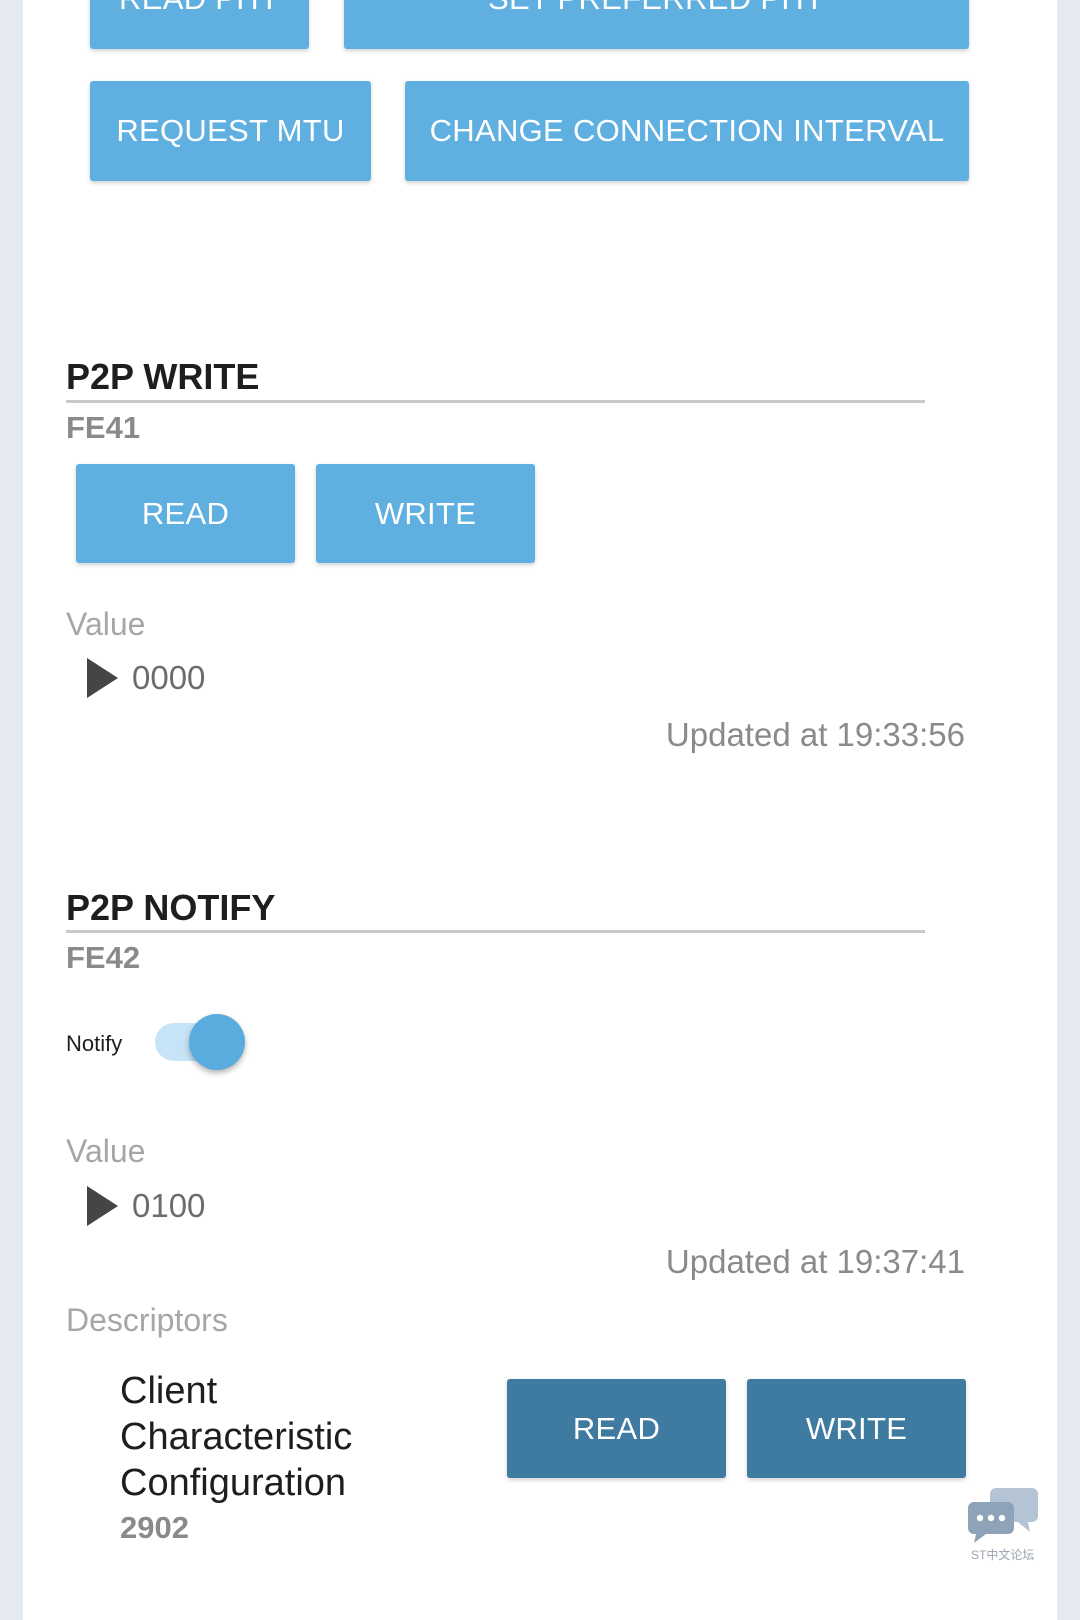  What do you see at coordinates (154, 1527) in the screenshot?
I see `descriptor-uuid: 2902` at bounding box center [154, 1527].